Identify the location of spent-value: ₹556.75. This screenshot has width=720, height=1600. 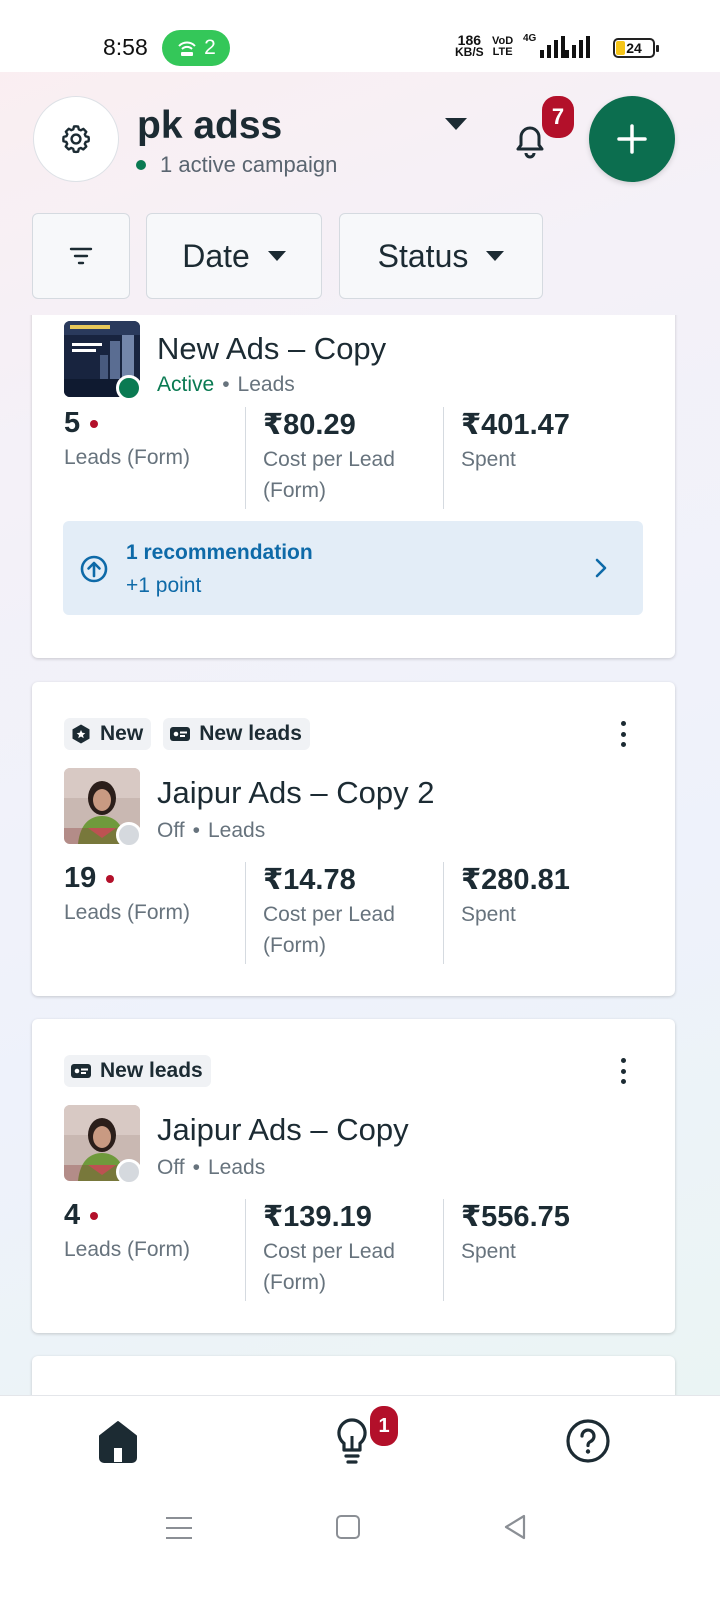
(515, 1217).